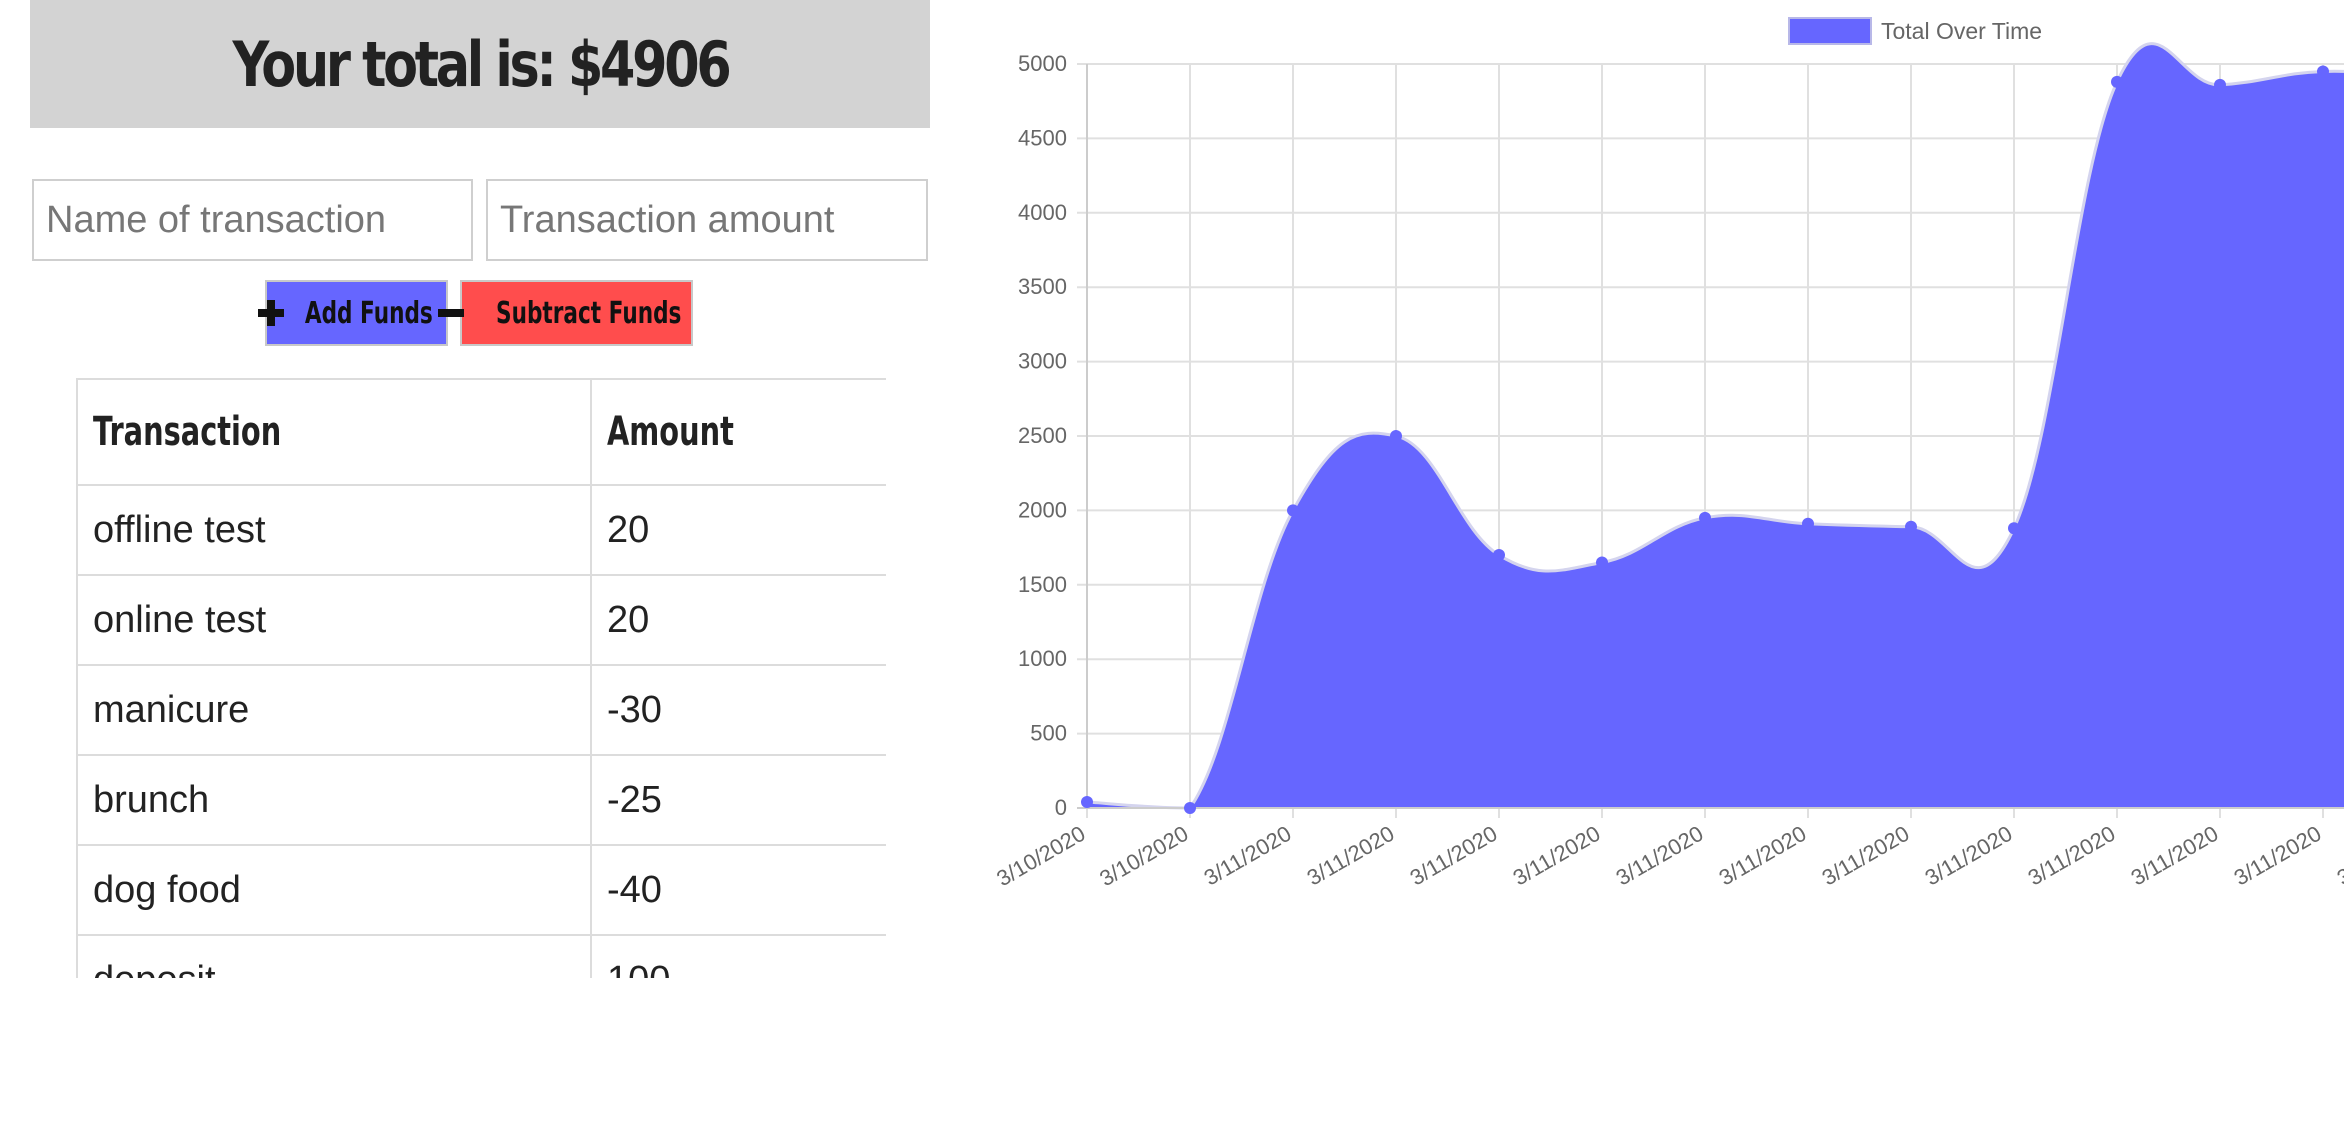 The width and height of the screenshot is (2344, 1126). I want to click on subtract-funds-button: Subtract Funds, so click(565, 313).